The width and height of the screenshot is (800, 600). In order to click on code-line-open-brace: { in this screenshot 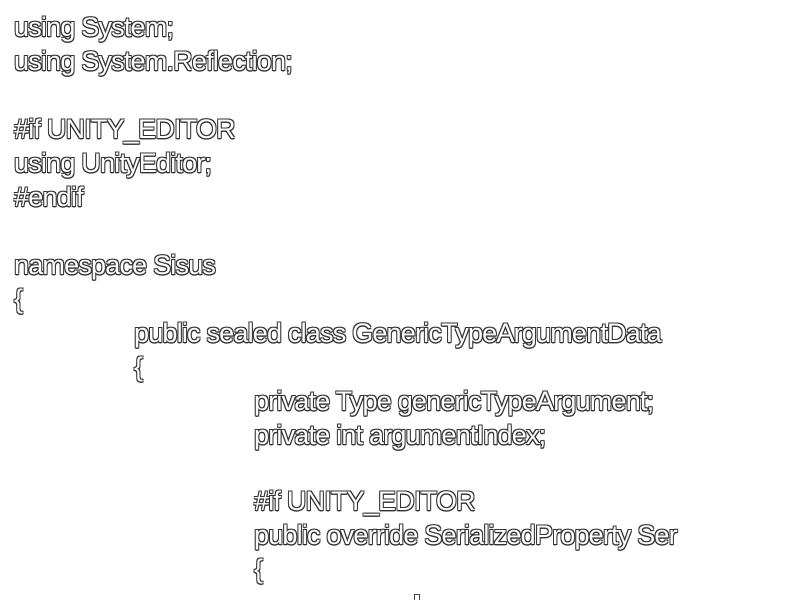, I will do `click(18, 299)`.